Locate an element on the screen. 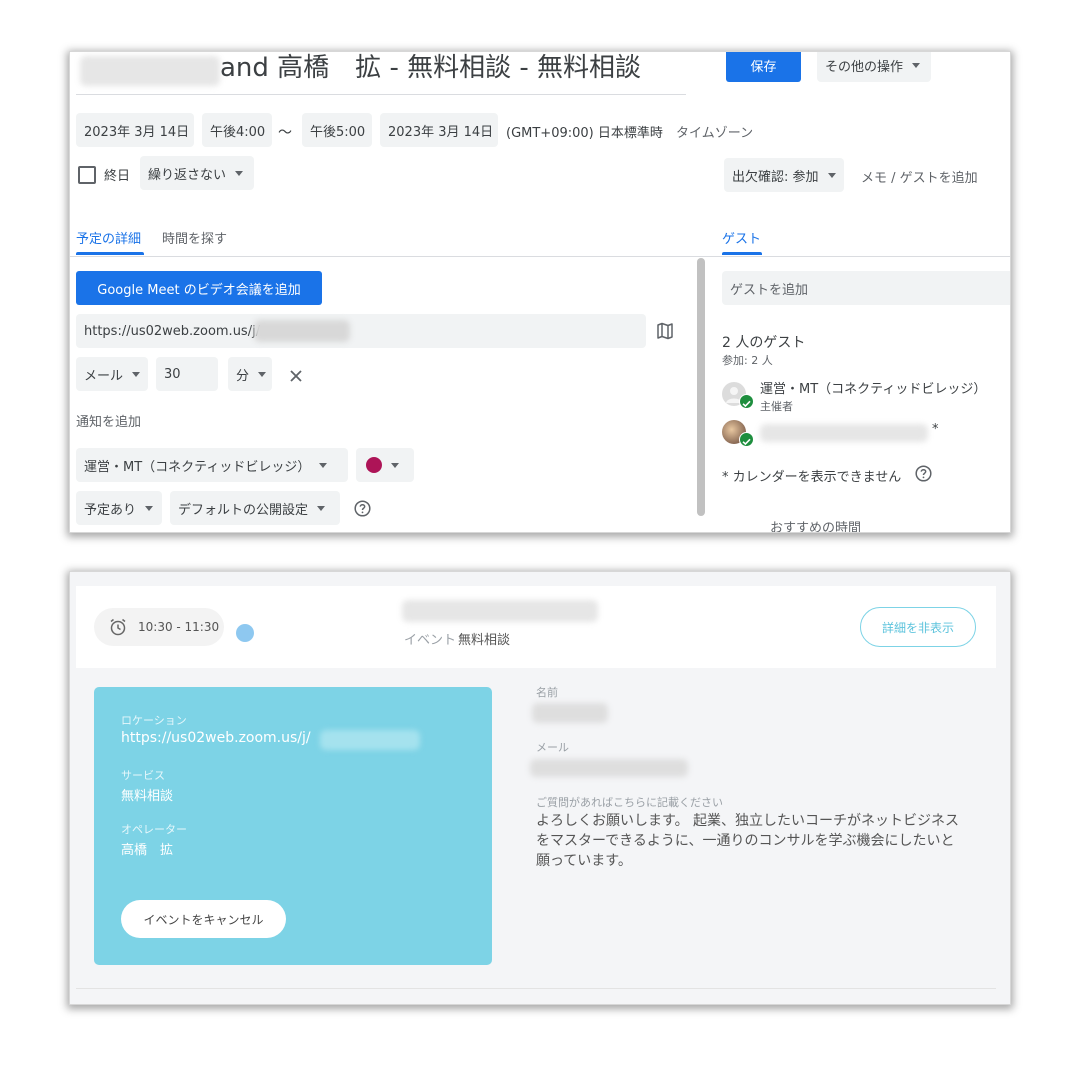 Image resolution: width=1080 pixels, height=1080 pixels. more-actions-button: その他の操作 is located at coordinates (874, 67).